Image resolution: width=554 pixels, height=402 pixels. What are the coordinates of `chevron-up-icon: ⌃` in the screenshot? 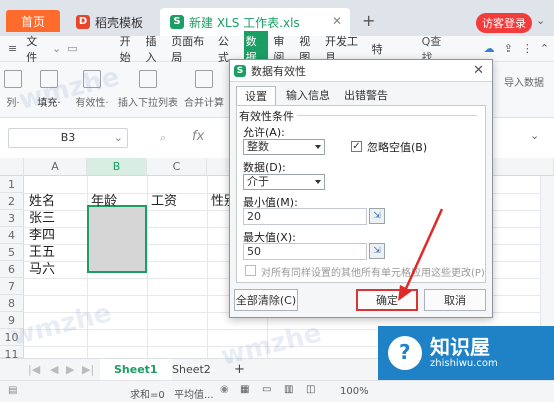 It's located at (544, 48).